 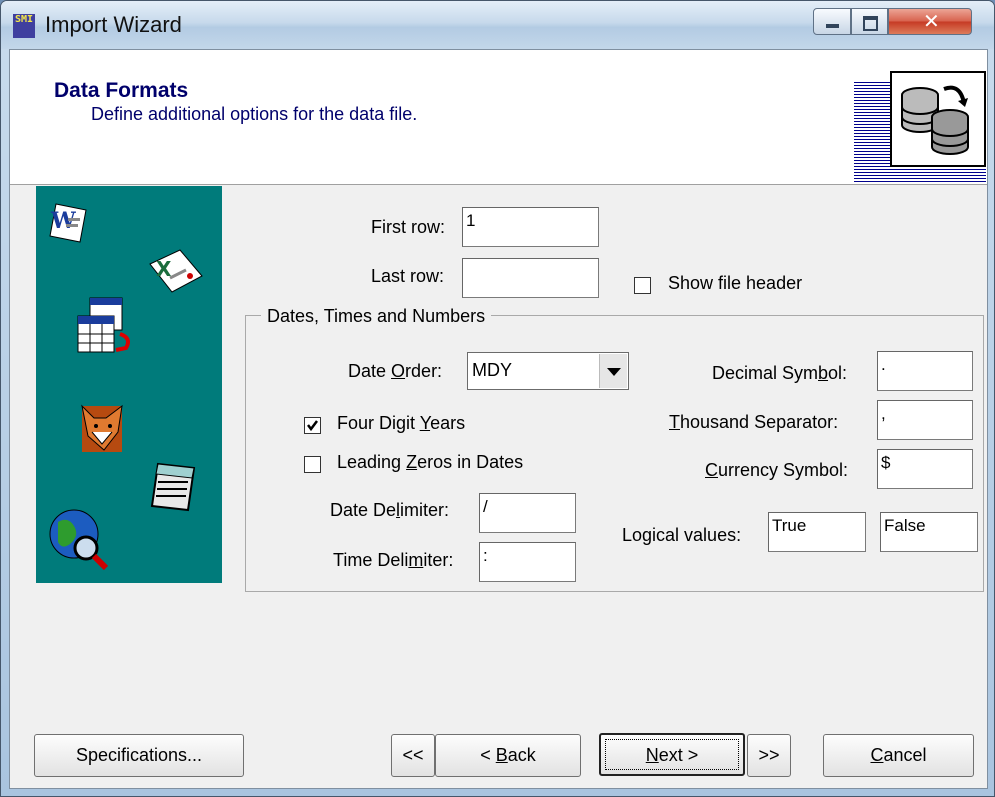 What do you see at coordinates (492, 370) in the screenshot?
I see `date-order-value: MDY` at bounding box center [492, 370].